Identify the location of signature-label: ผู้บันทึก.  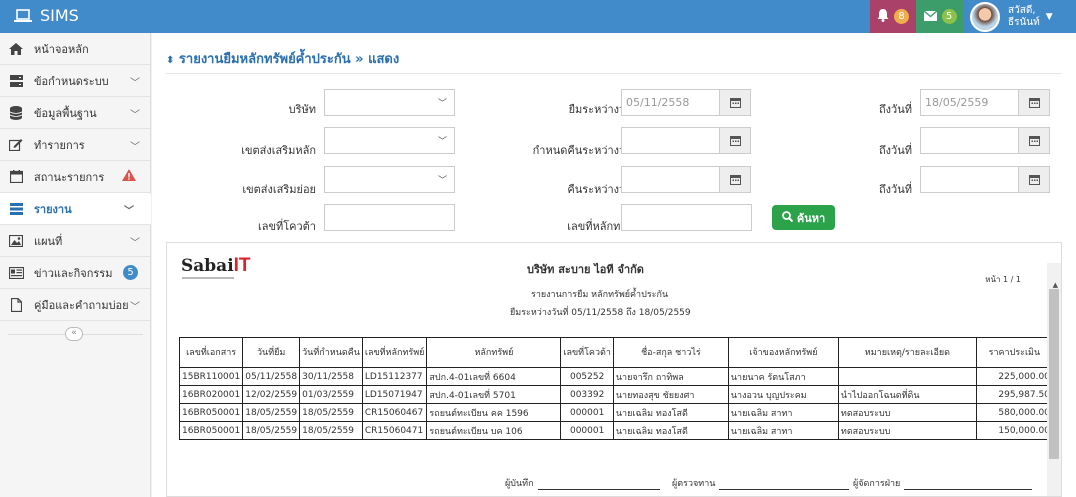
(519, 484).